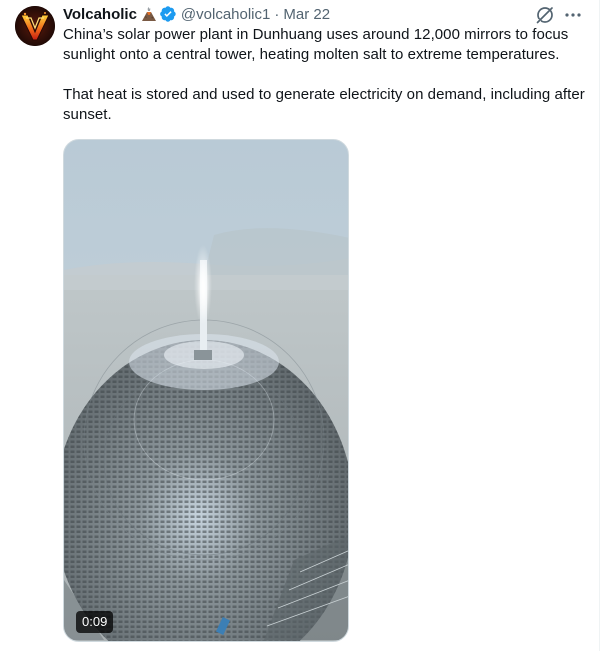 Image resolution: width=616 pixels, height=651 pixels. Describe the element at coordinates (149, 14) in the screenshot. I see `volcano-icon` at that location.